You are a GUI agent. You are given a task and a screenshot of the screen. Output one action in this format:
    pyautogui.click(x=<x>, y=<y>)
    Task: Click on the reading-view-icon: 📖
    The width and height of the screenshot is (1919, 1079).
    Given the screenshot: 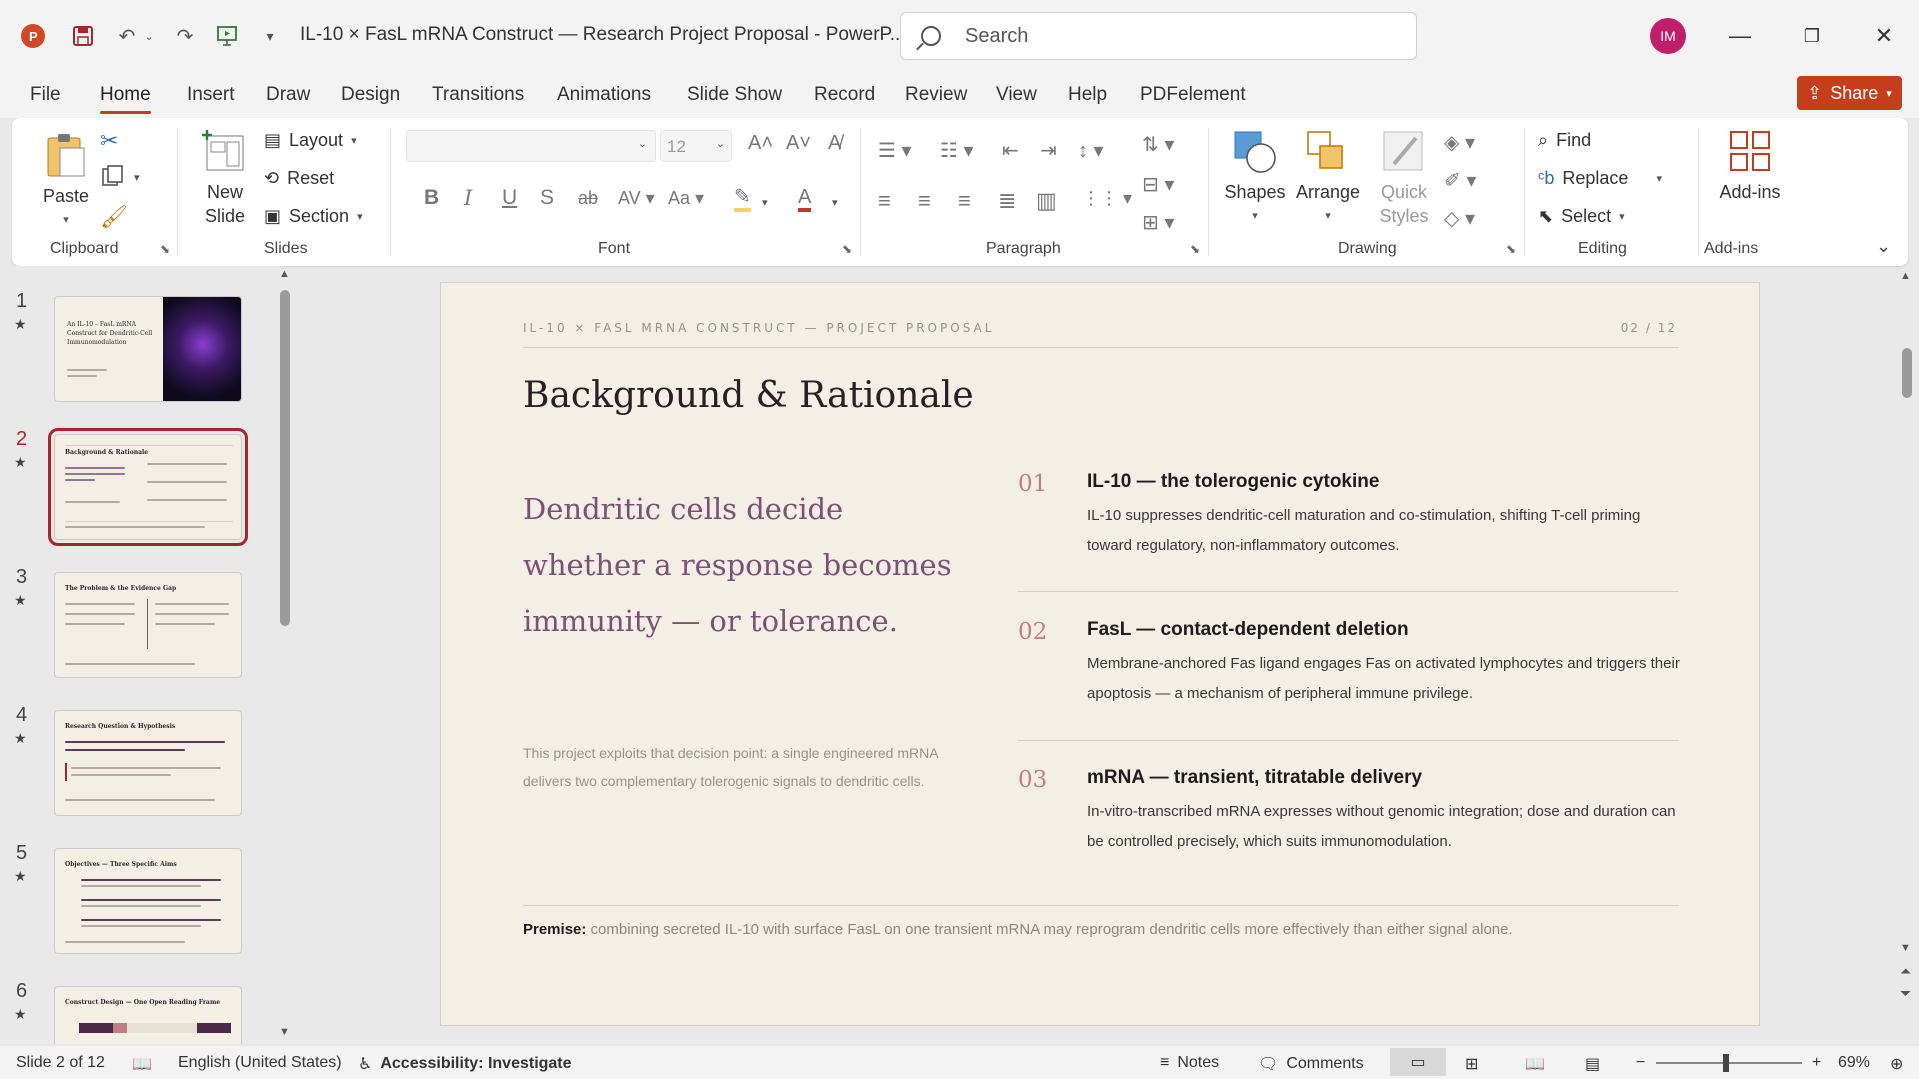 What is the action you would take?
    pyautogui.click(x=1535, y=1064)
    